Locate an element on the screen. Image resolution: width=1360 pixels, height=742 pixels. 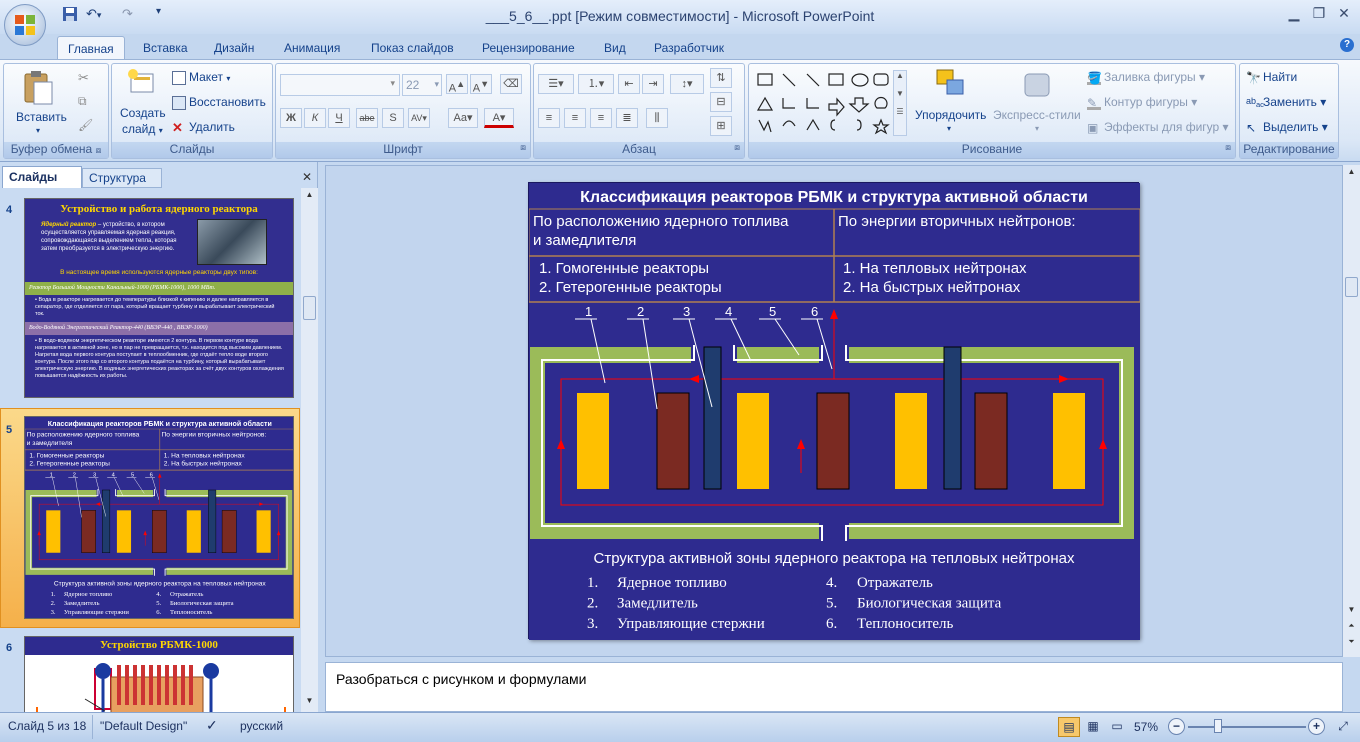
tab-design: Дизайн is located at coordinates (234, 48).